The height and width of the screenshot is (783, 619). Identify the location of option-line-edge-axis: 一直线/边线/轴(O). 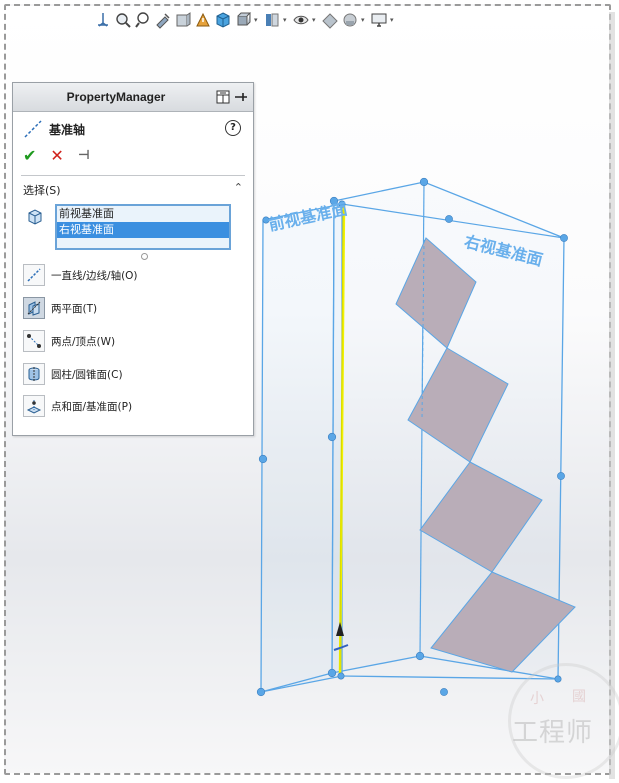
(80, 275).